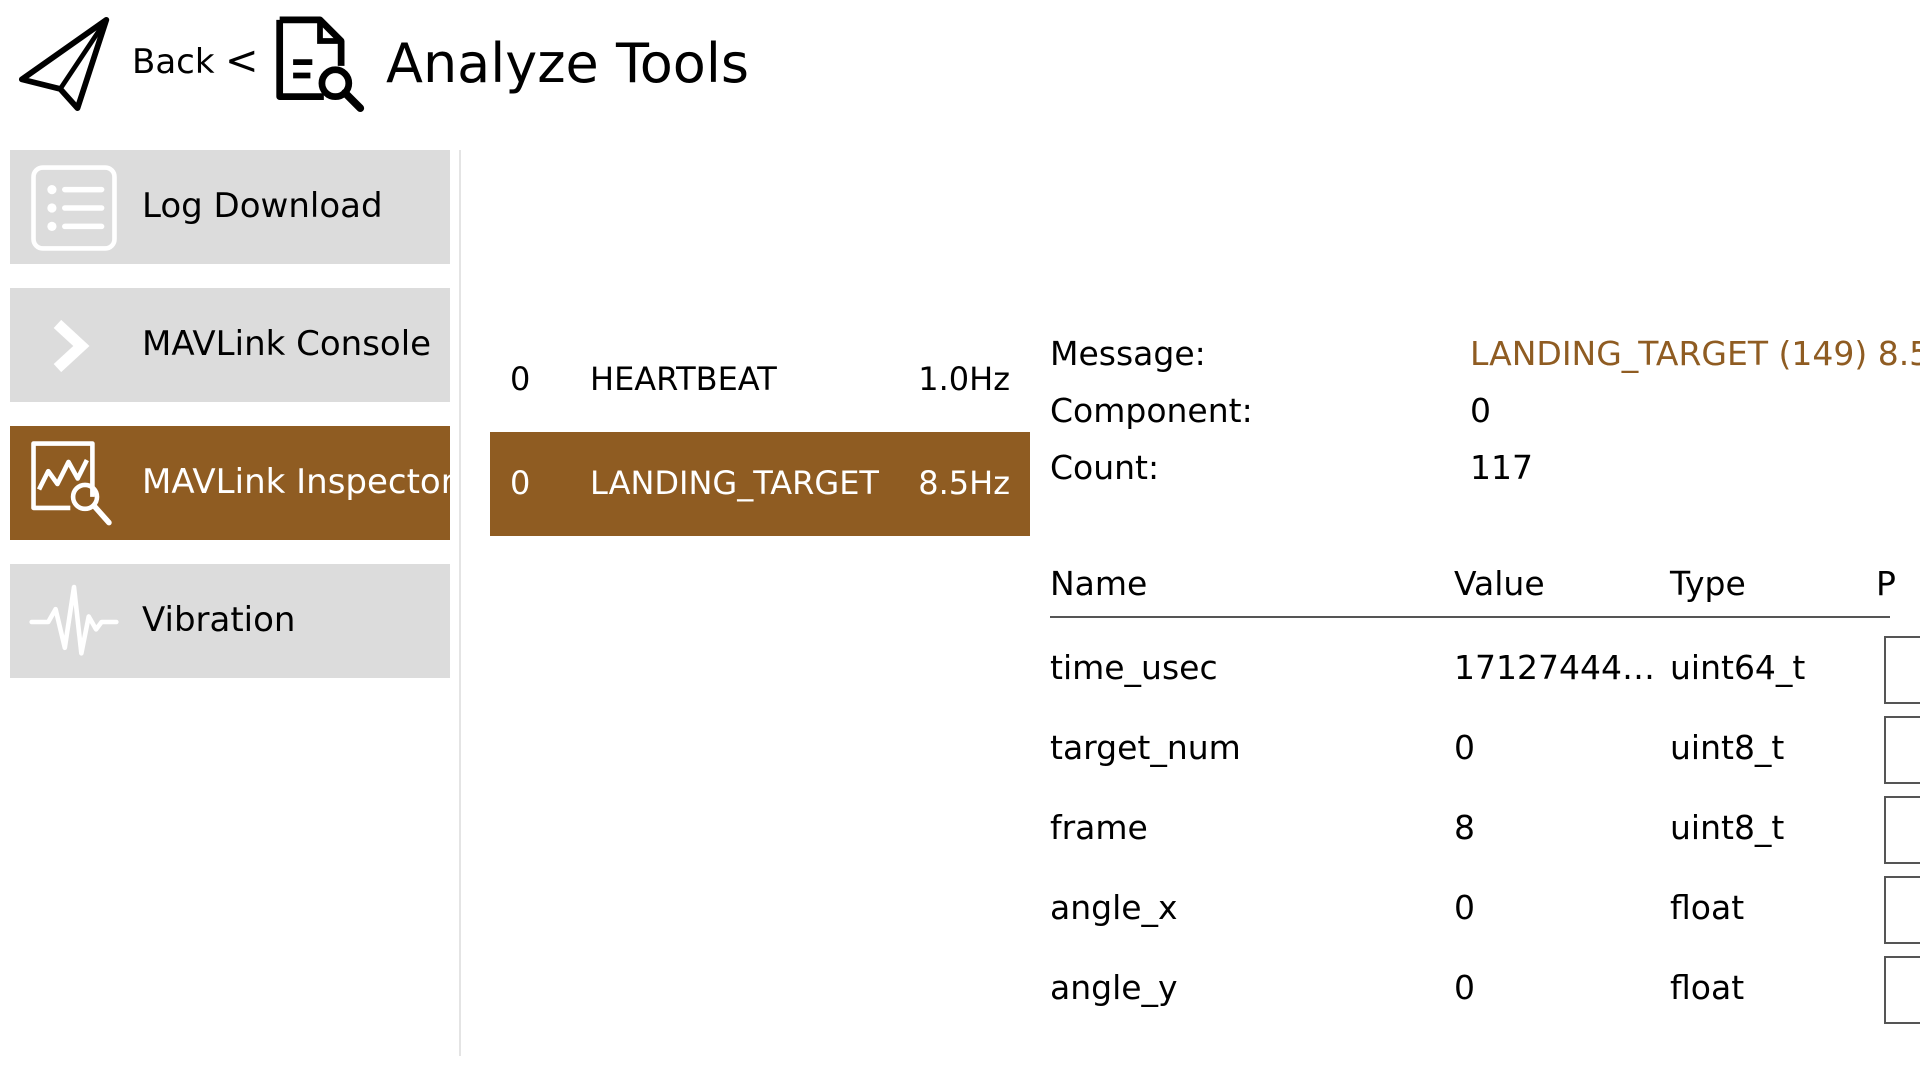  Describe the element at coordinates (1480, 410) in the screenshot. I see `component-value: 0` at that location.